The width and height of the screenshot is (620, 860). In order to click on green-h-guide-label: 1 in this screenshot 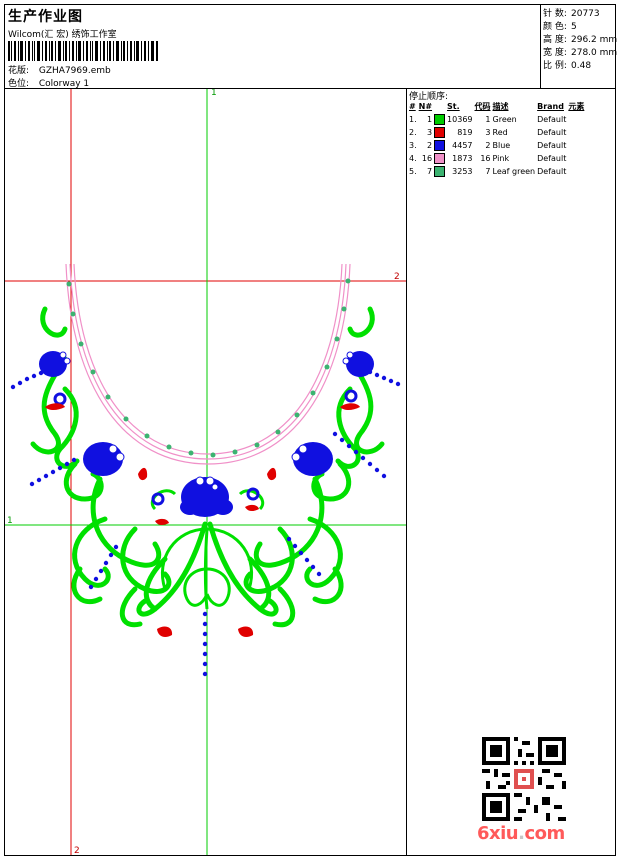, I will do `click(10, 521)`.